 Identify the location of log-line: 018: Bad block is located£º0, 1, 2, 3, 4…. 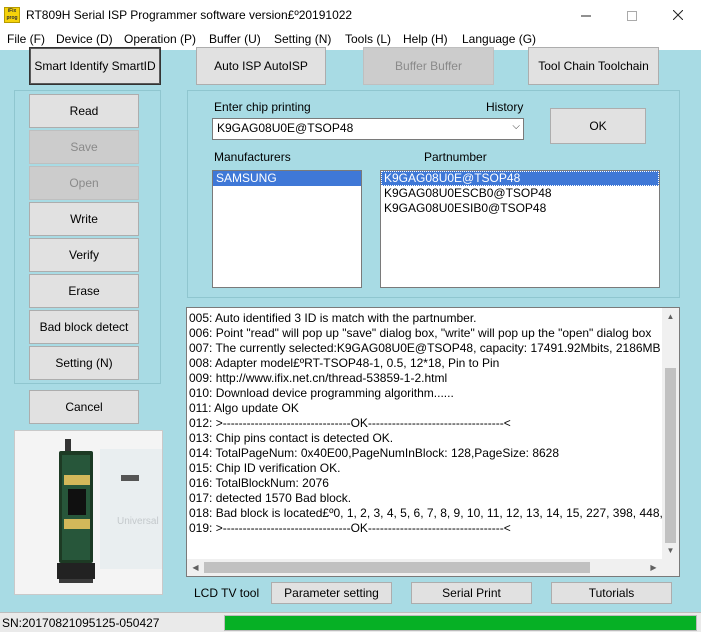
(425, 513).